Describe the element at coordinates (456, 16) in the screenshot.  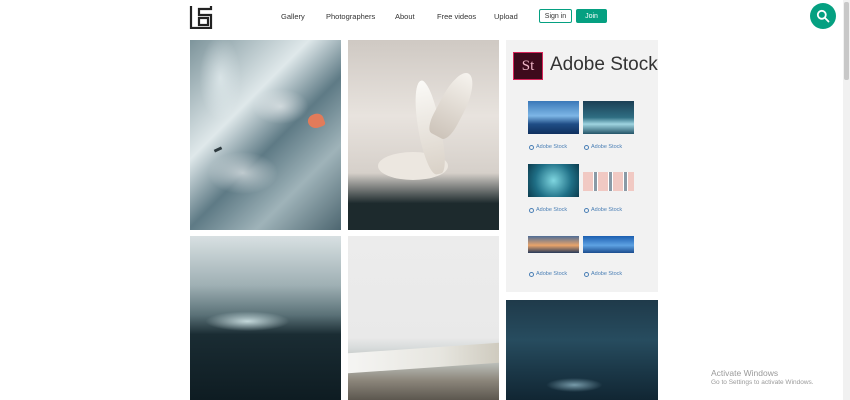
I see `nav-free-videos: Free videos` at that location.